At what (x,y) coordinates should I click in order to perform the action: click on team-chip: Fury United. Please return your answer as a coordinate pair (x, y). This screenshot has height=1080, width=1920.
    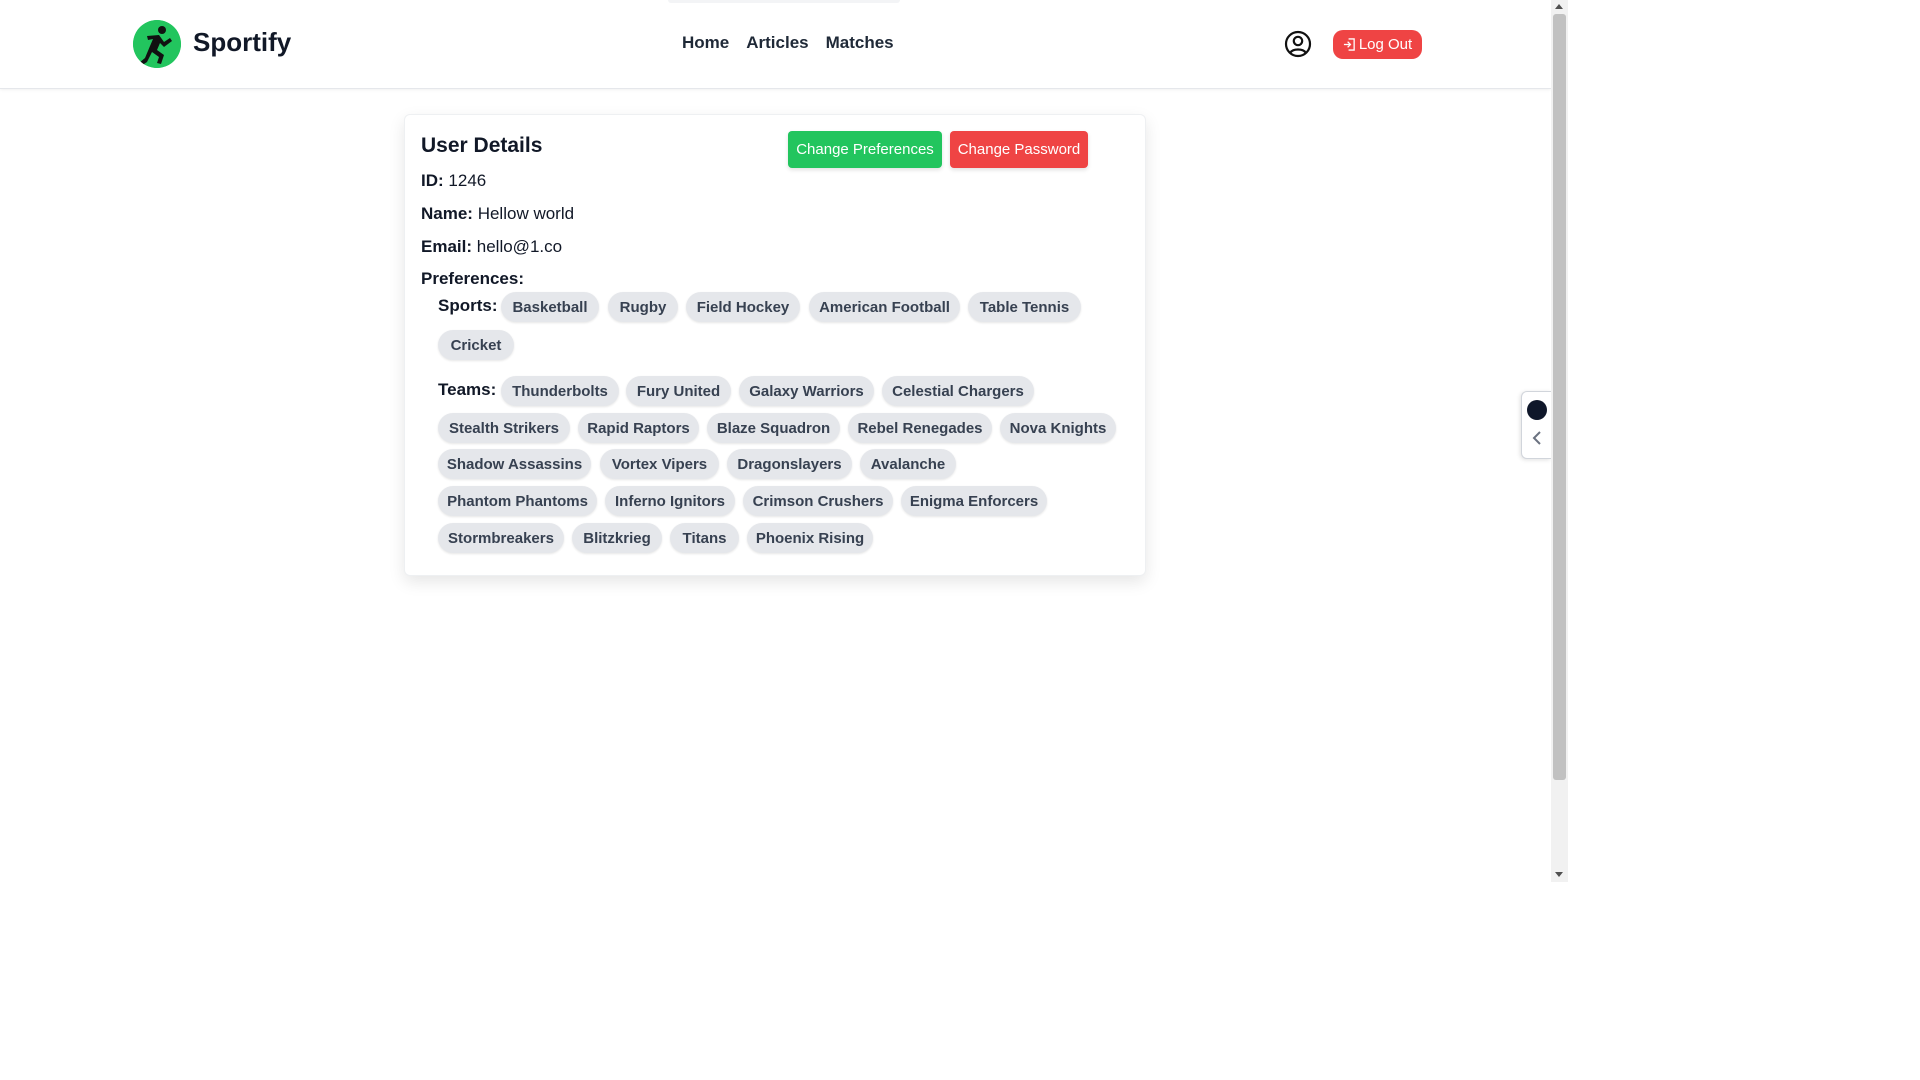
    Looking at the image, I should click on (678, 391).